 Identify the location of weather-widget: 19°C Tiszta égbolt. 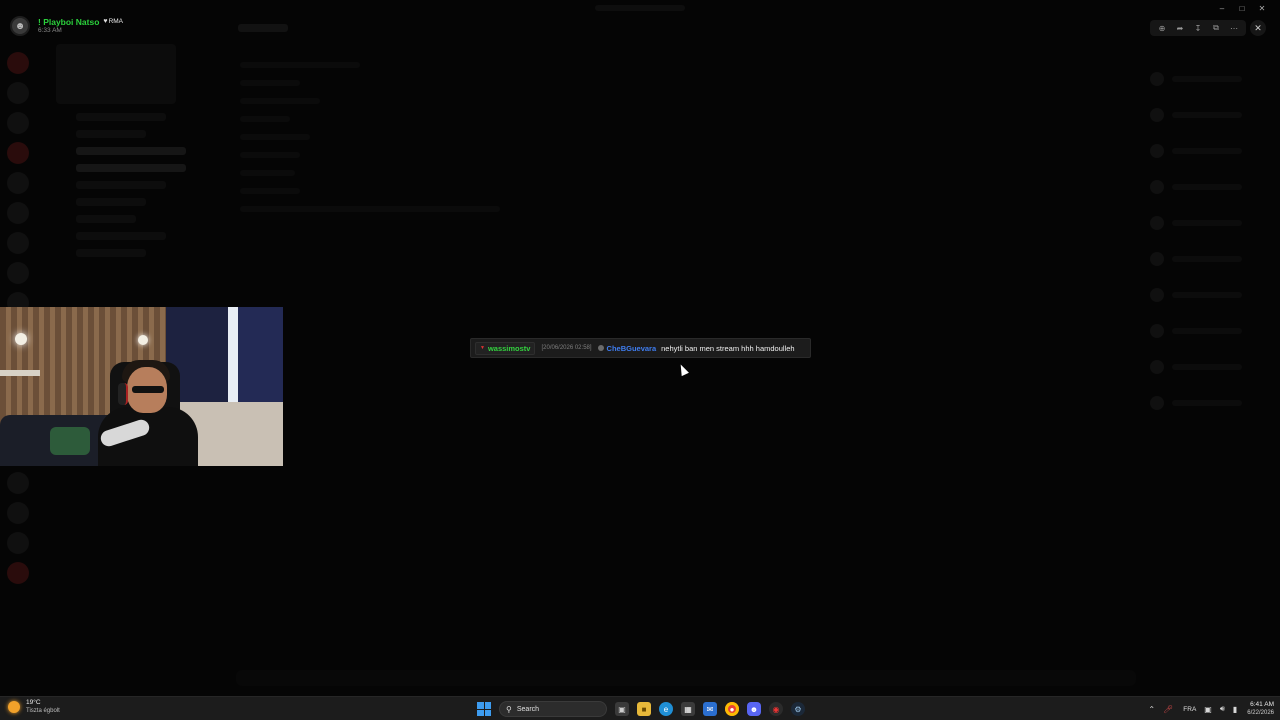
(34, 706).